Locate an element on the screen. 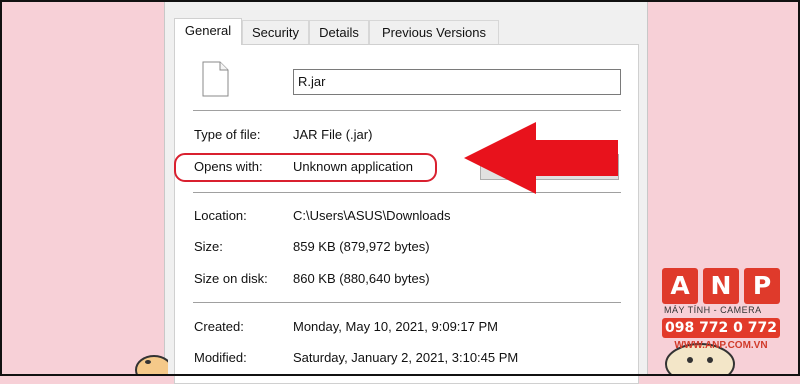 The width and height of the screenshot is (800, 384). tab-previous-versions: Previous Versions is located at coordinates (434, 32).